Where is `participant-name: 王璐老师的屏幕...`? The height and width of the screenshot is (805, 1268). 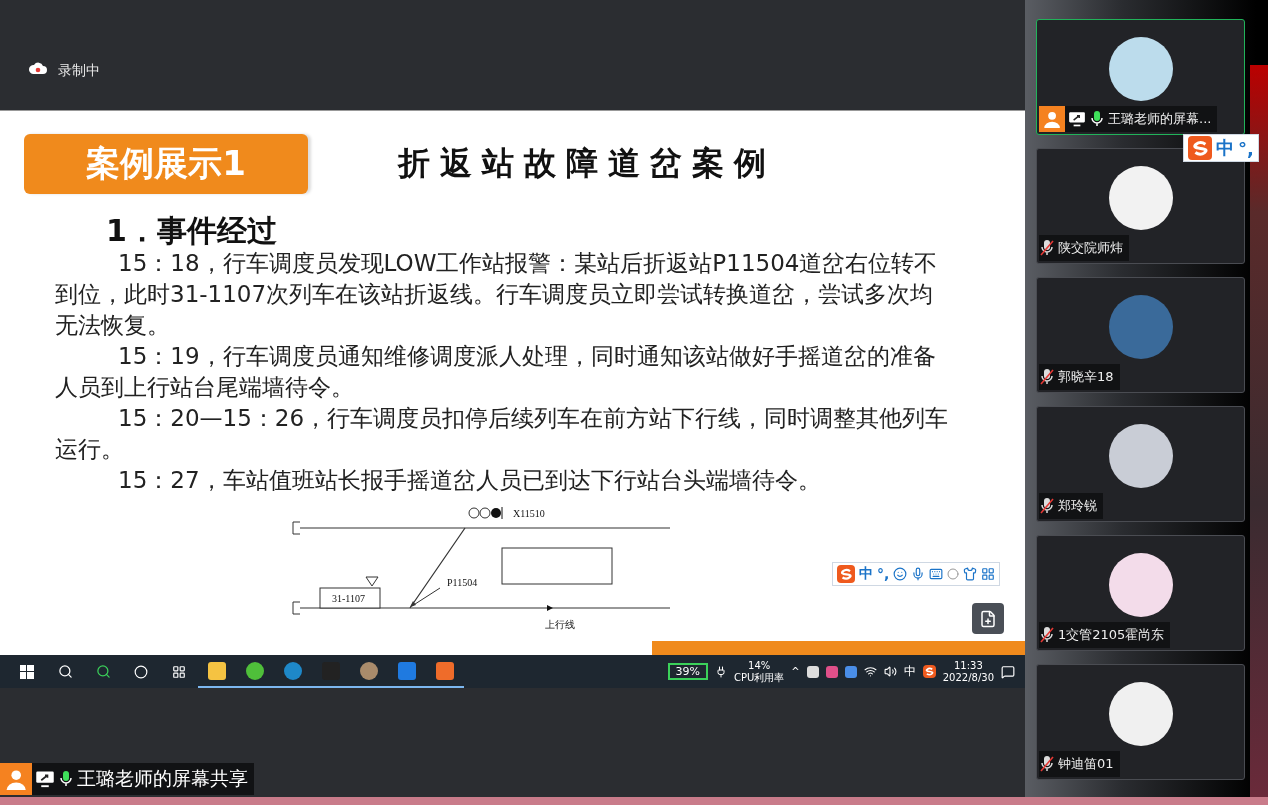
participant-name: 王璐老师的屏幕... is located at coordinates (1160, 119).